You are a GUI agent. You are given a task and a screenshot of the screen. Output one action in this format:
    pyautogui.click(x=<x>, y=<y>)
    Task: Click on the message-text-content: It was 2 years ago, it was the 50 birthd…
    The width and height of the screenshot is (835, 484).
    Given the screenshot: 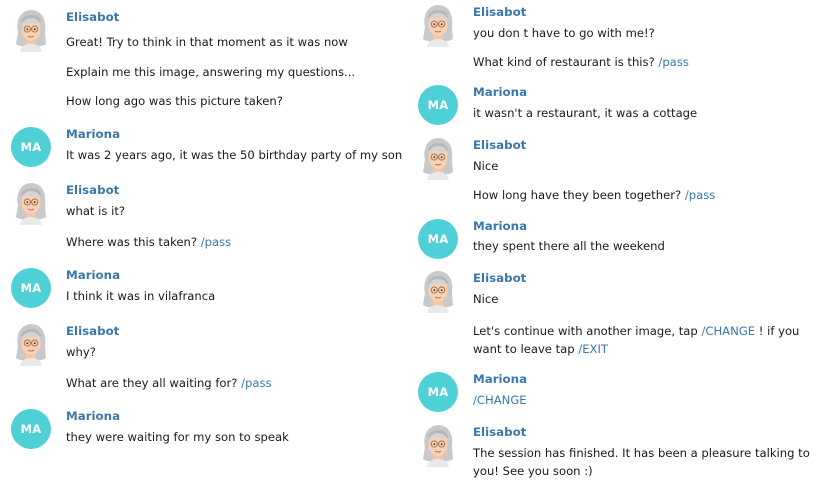 What is the action you would take?
    pyautogui.click(x=234, y=155)
    